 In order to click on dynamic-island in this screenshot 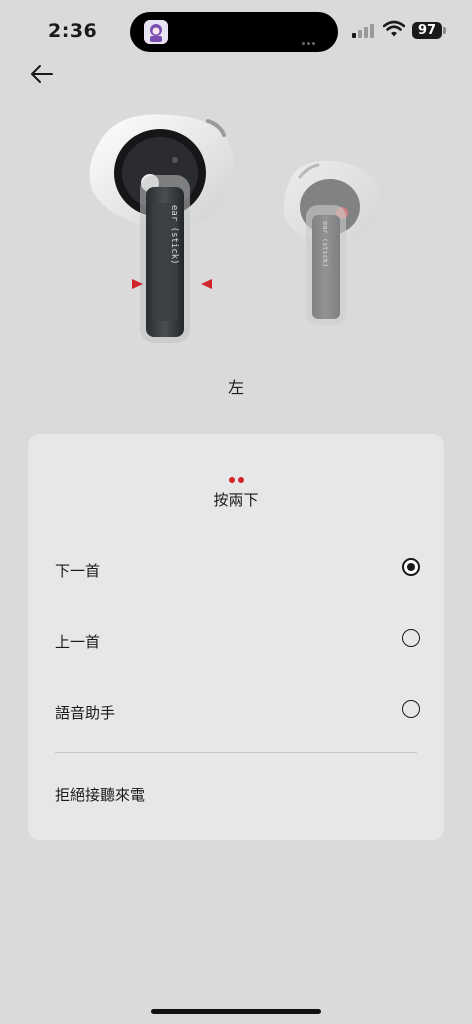, I will do `click(234, 32)`.